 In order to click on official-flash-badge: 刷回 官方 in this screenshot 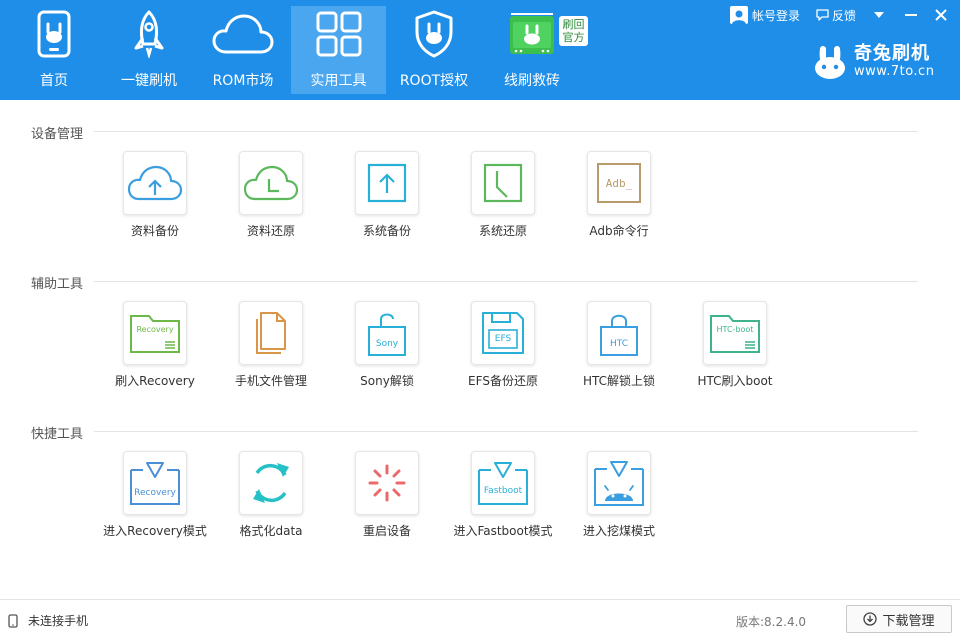, I will do `click(573, 31)`.